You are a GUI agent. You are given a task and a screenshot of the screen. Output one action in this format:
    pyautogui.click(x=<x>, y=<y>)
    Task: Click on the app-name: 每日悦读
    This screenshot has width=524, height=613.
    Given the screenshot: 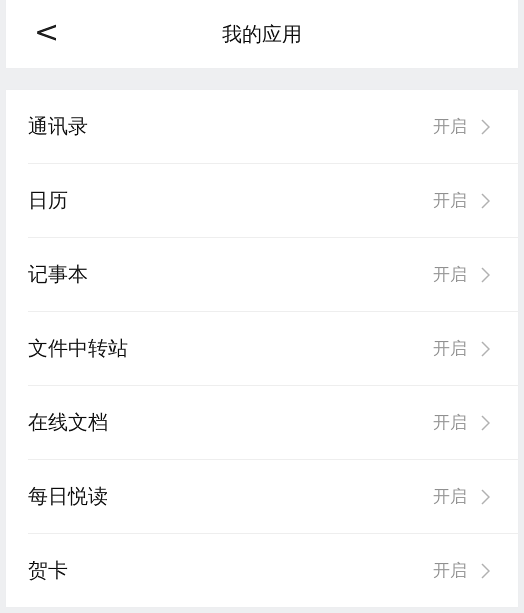 What is the action you would take?
    pyautogui.click(x=230, y=496)
    